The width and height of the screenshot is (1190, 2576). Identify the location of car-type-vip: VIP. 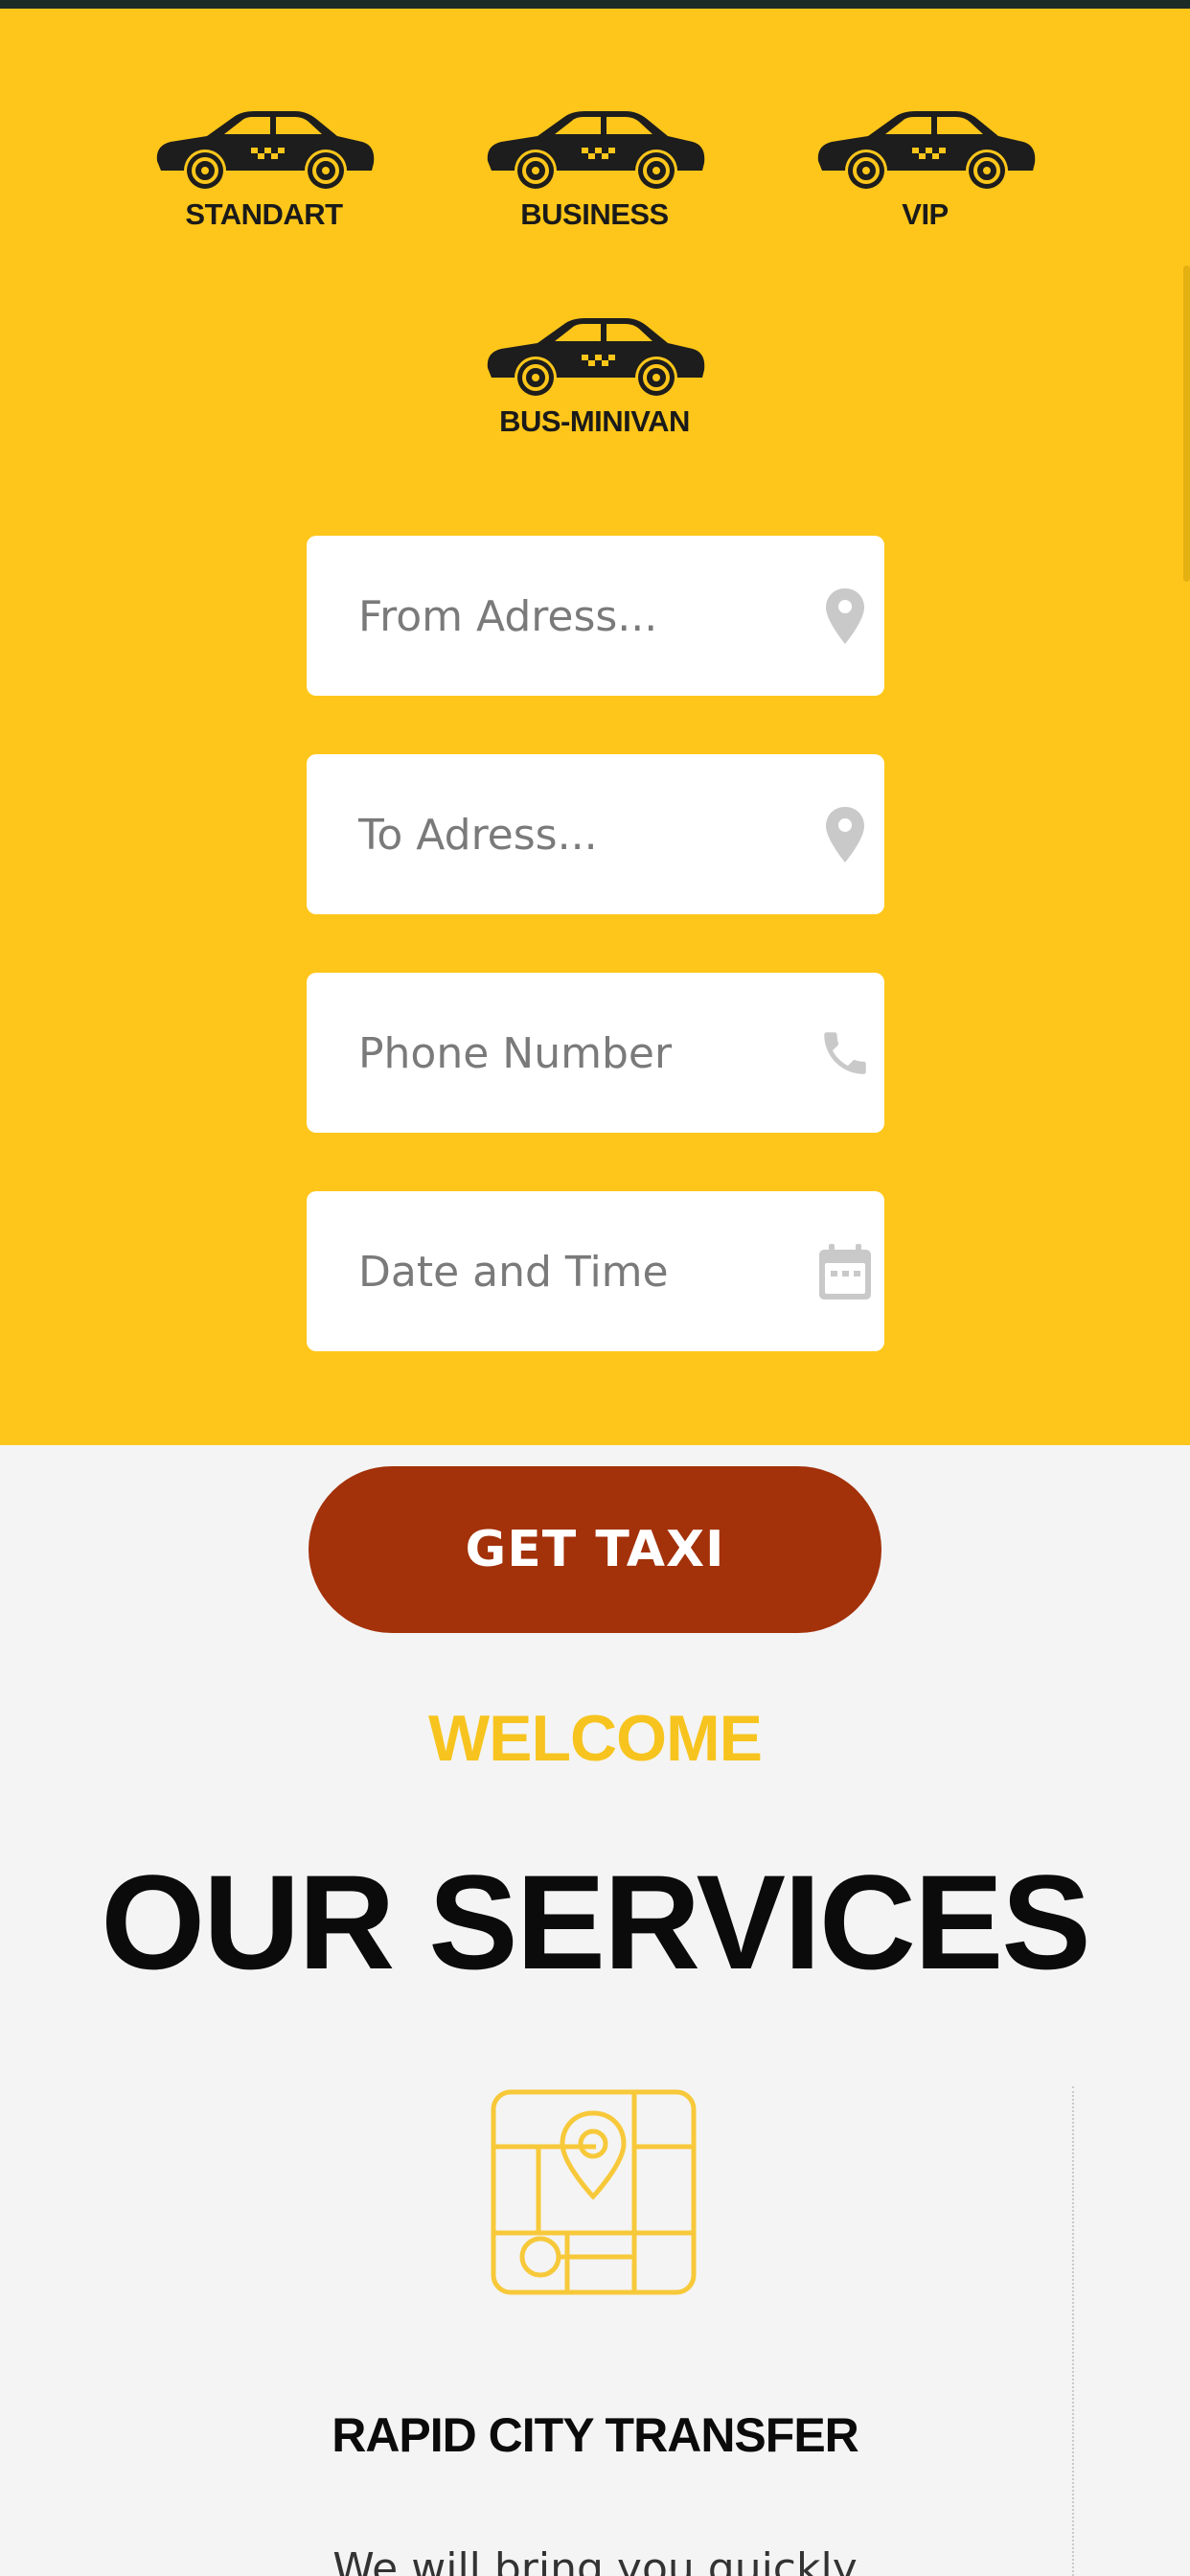
(925, 168).